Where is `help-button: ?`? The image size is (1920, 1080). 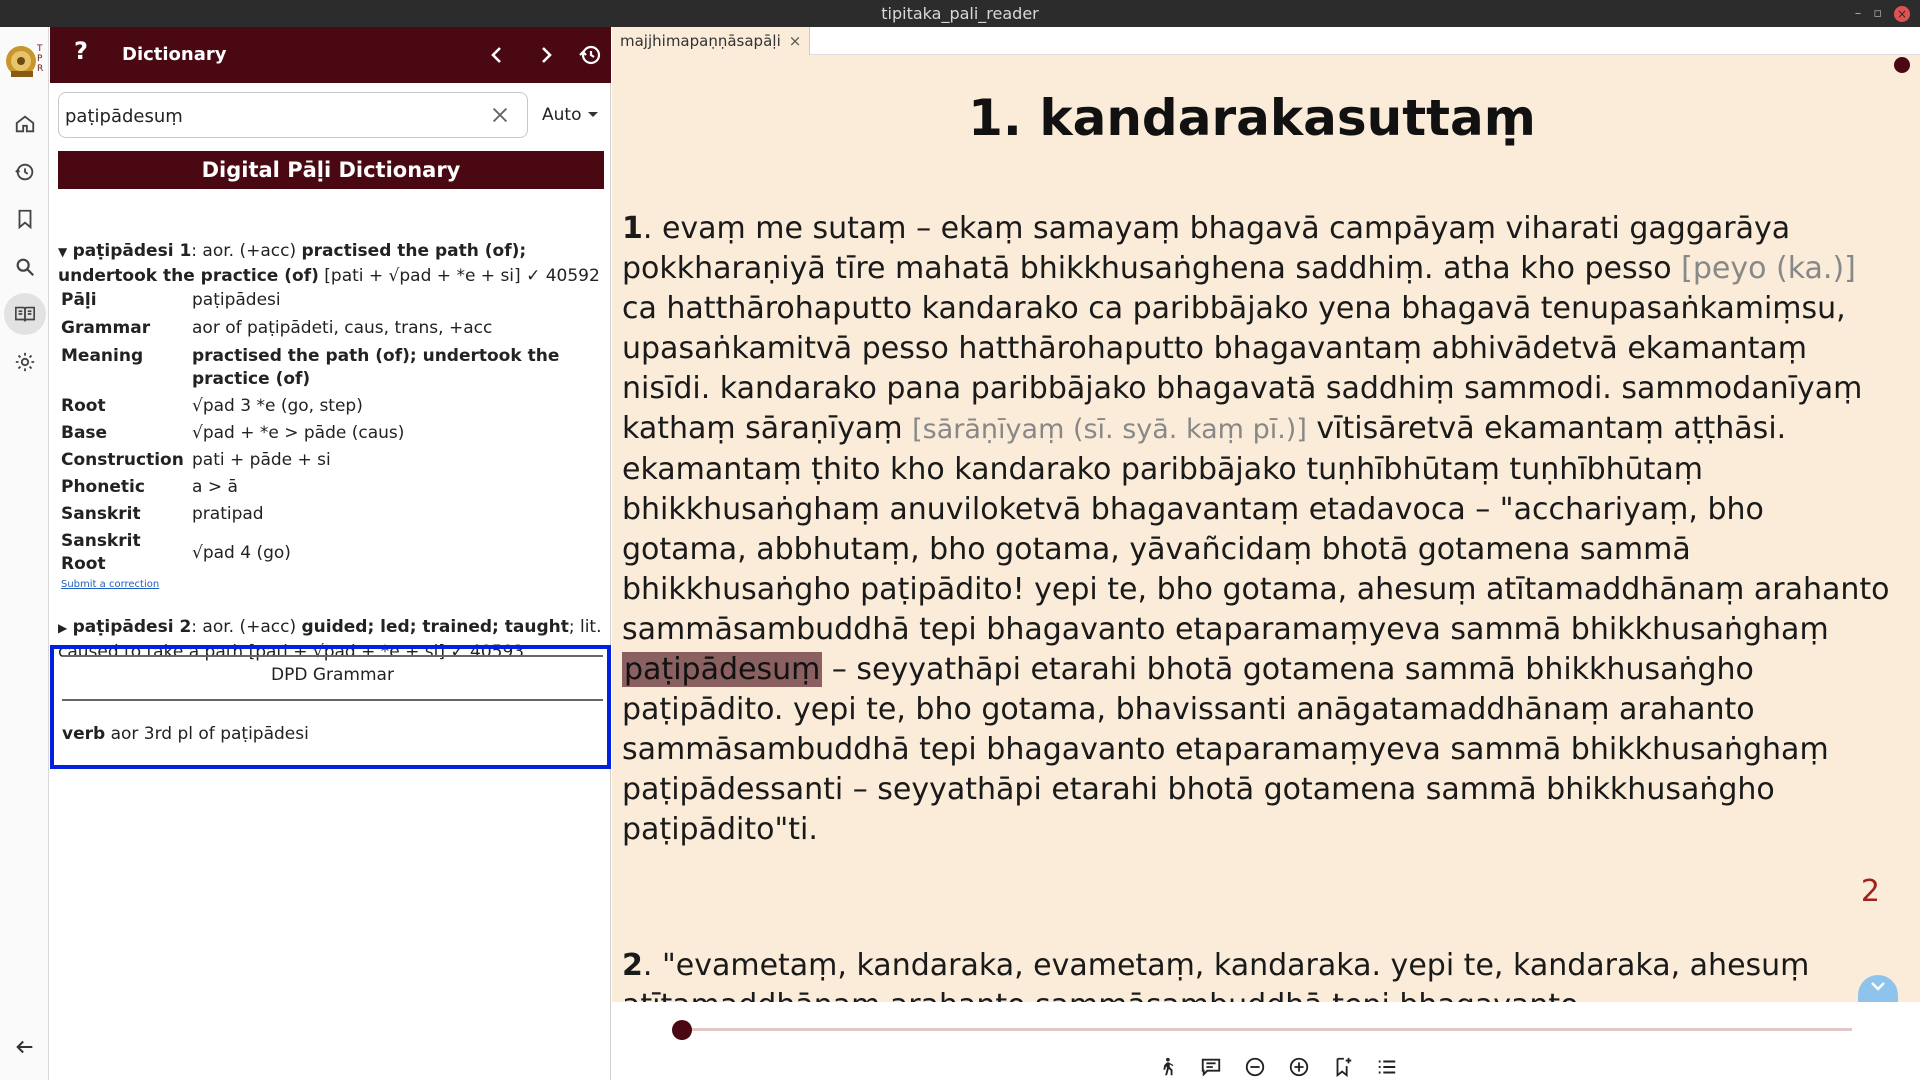
help-button: ? is located at coordinates (81, 51).